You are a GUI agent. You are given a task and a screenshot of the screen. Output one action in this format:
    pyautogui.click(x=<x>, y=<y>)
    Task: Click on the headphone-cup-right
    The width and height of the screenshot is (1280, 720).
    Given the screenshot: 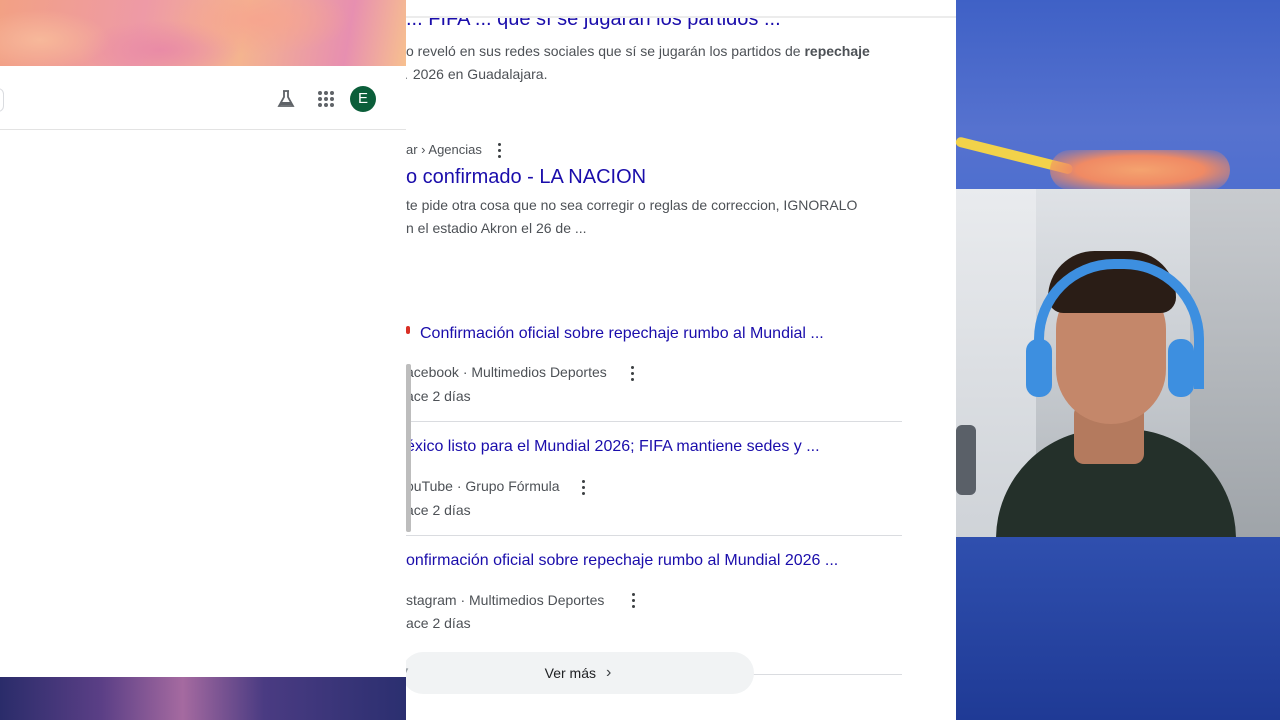 What is the action you would take?
    pyautogui.click(x=1181, y=368)
    